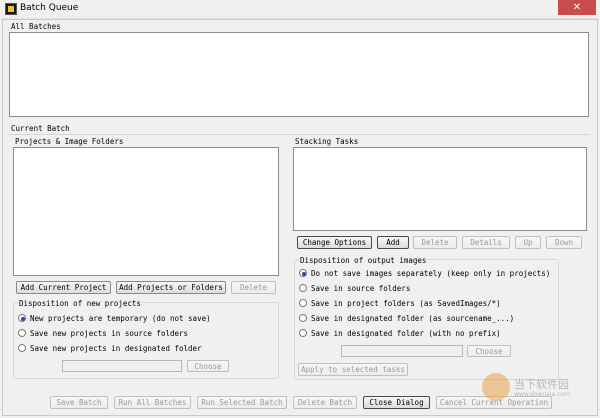  What do you see at coordinates (22, 333) in the screenshot?
I see `radio-save-source-folders` at bounding box center [22, 333].